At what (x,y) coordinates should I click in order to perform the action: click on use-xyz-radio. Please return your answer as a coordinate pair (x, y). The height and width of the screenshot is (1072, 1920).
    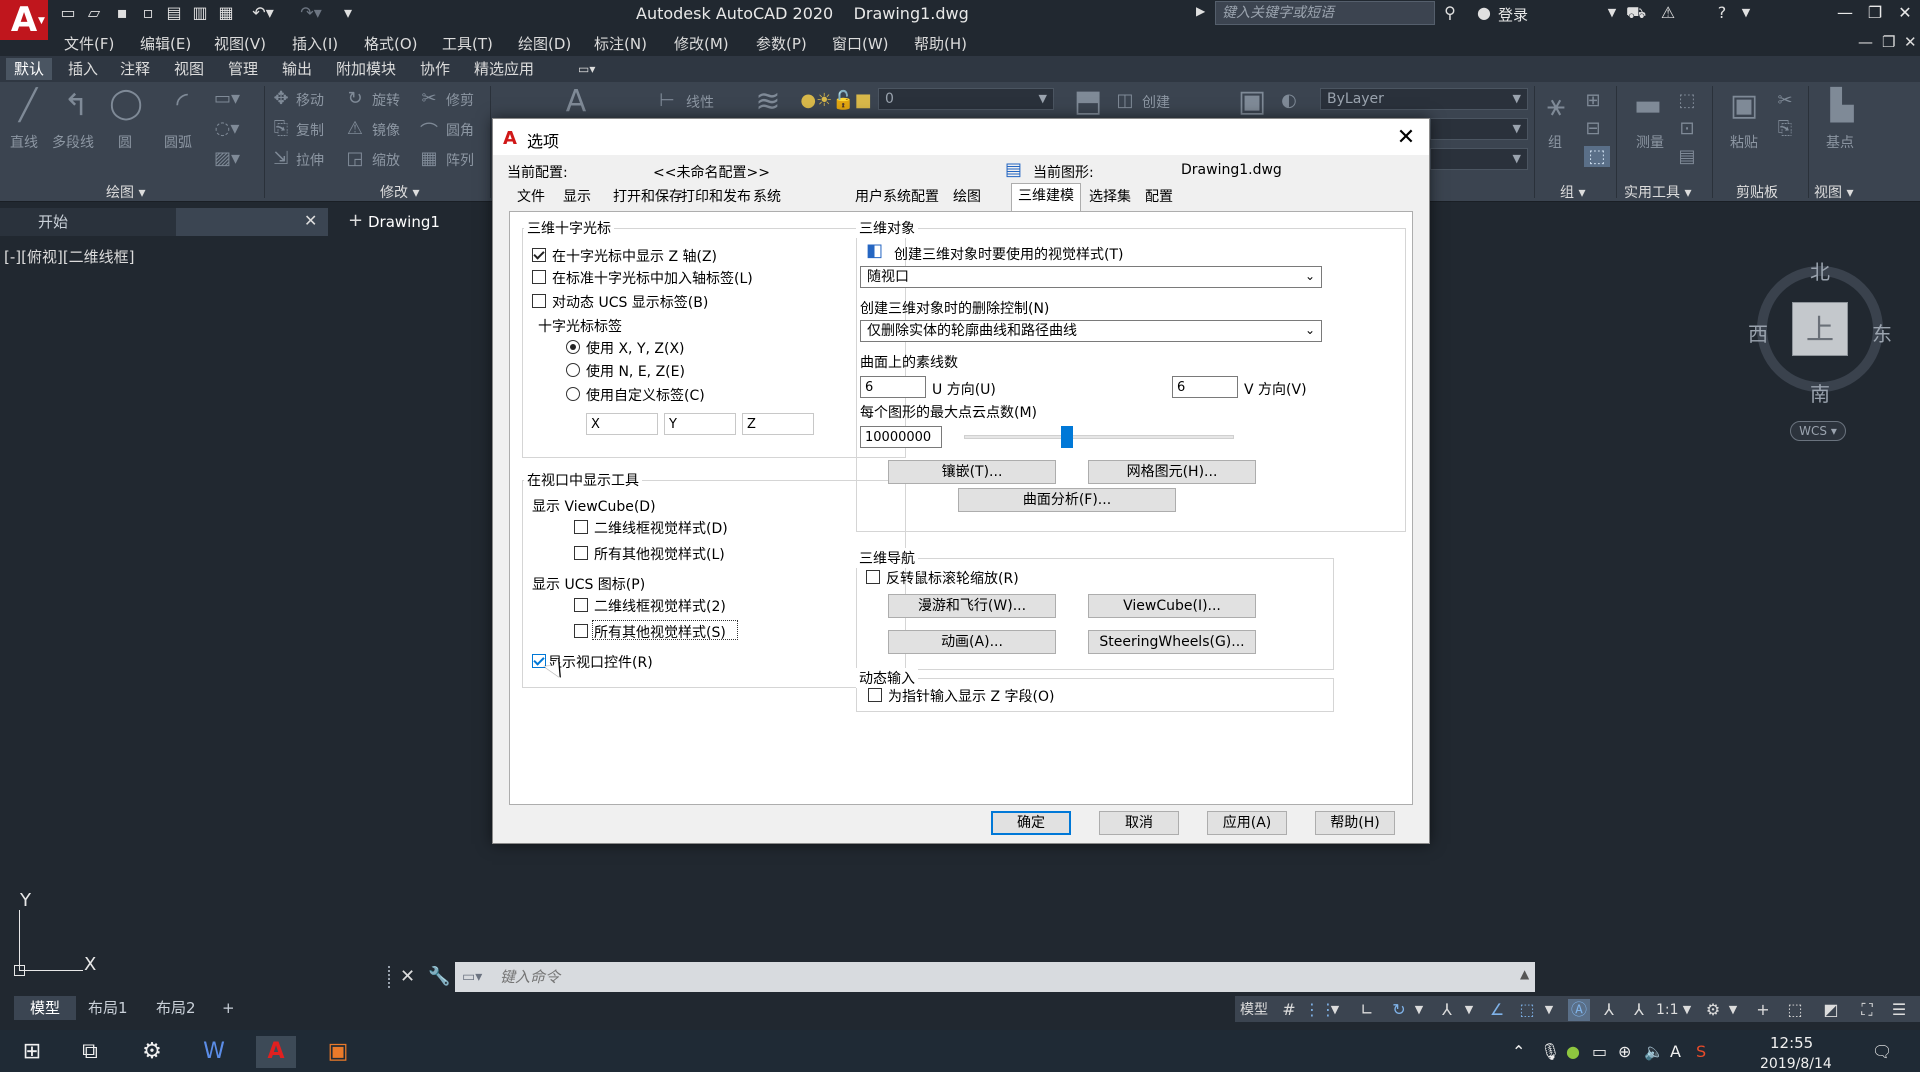
    Looking at the image, I should click on (573, 347).